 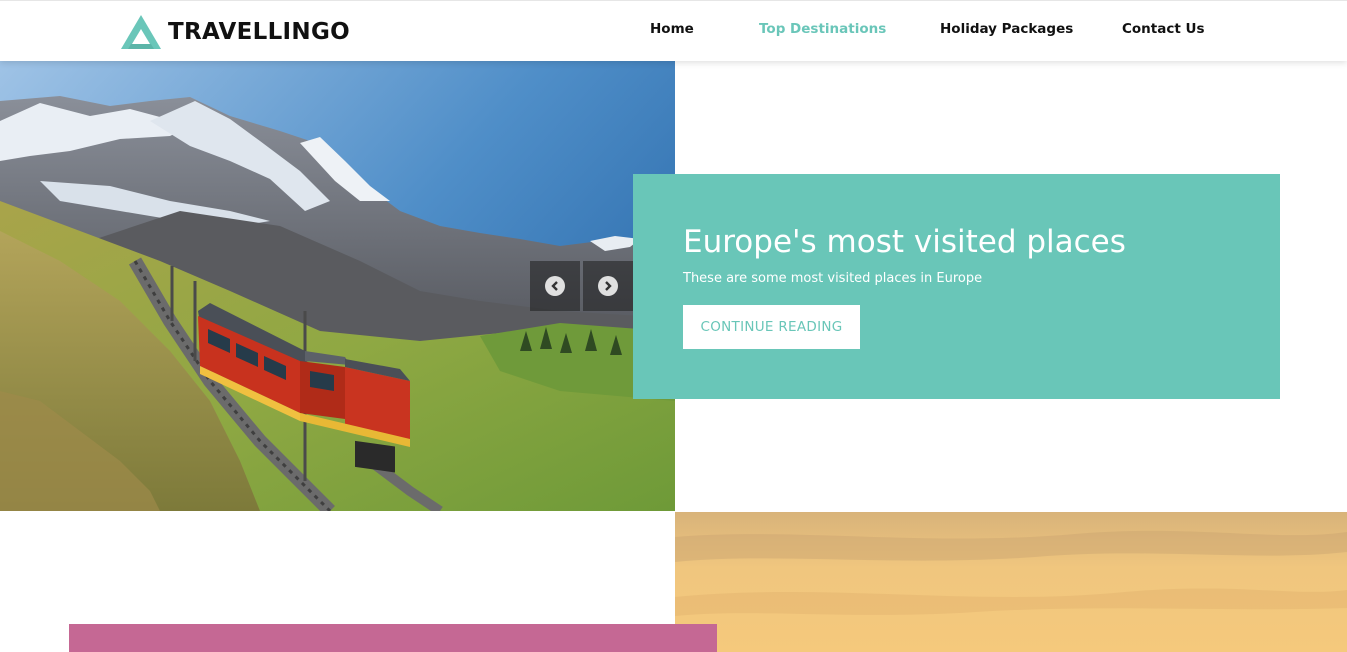 I want to click on nav-item-home: Home, so click(x=672, y=29).